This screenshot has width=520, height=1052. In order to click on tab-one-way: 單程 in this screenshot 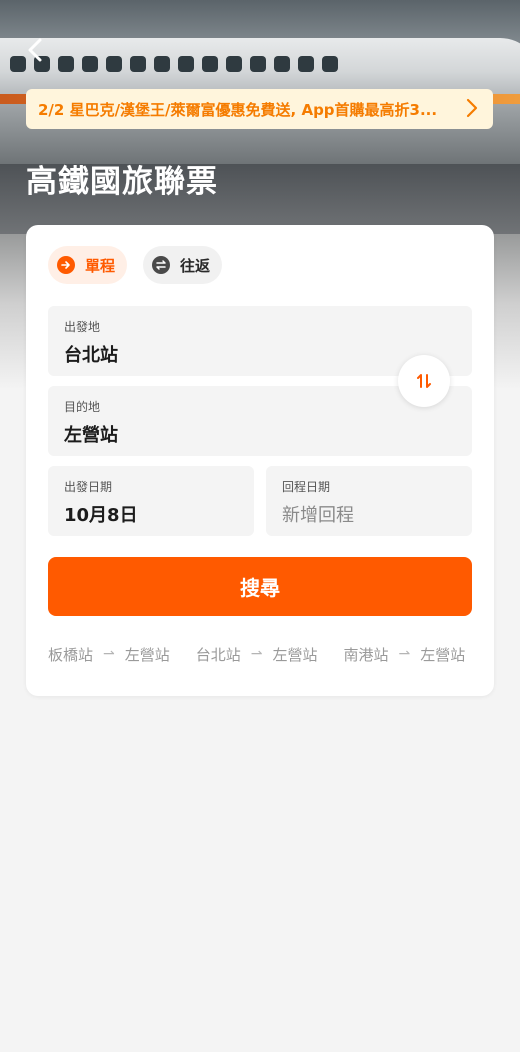, I will do `click(88, 265)`.